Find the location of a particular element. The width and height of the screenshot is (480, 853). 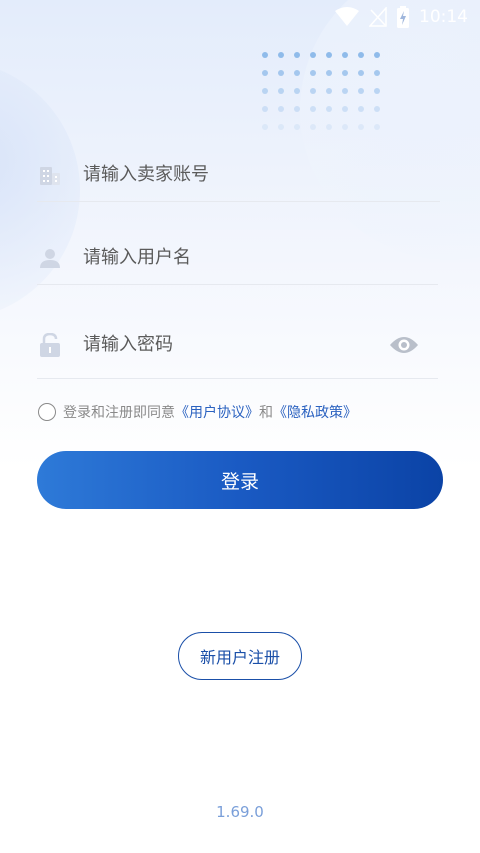

battery-charging-icon is located at coordinates (403, 17).